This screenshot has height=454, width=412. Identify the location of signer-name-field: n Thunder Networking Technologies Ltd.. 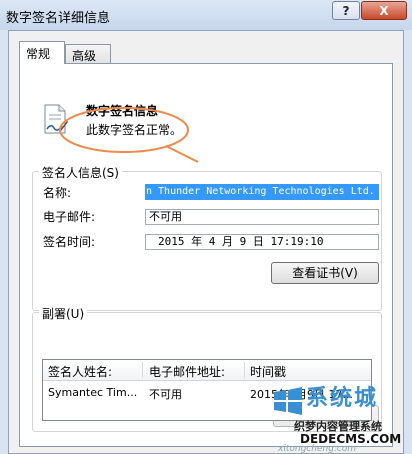
(262, 192).